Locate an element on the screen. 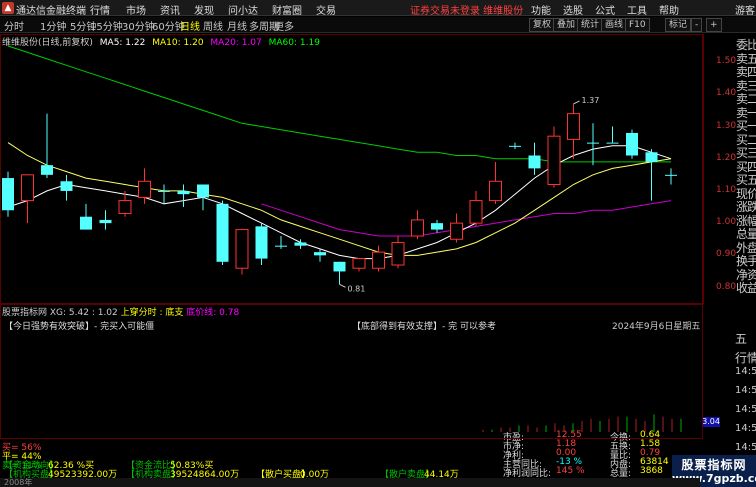 The width and height of the screenshot is (756, 487). side-stack-quotes: 行情 is located at coordinates (745, 357).